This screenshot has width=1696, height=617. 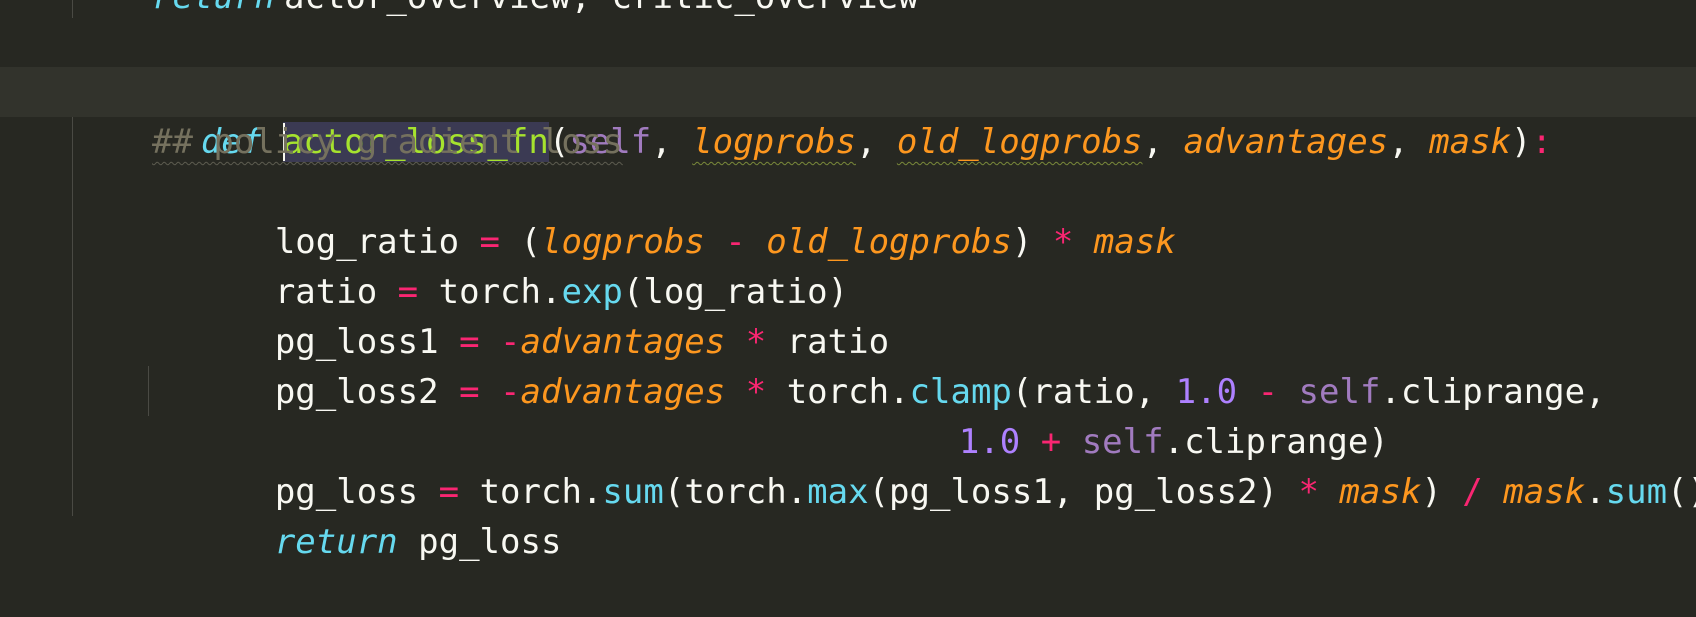 I want to click on code-line-return-overview: return actor_overview, critic_overview, so click(x=848, y=12).